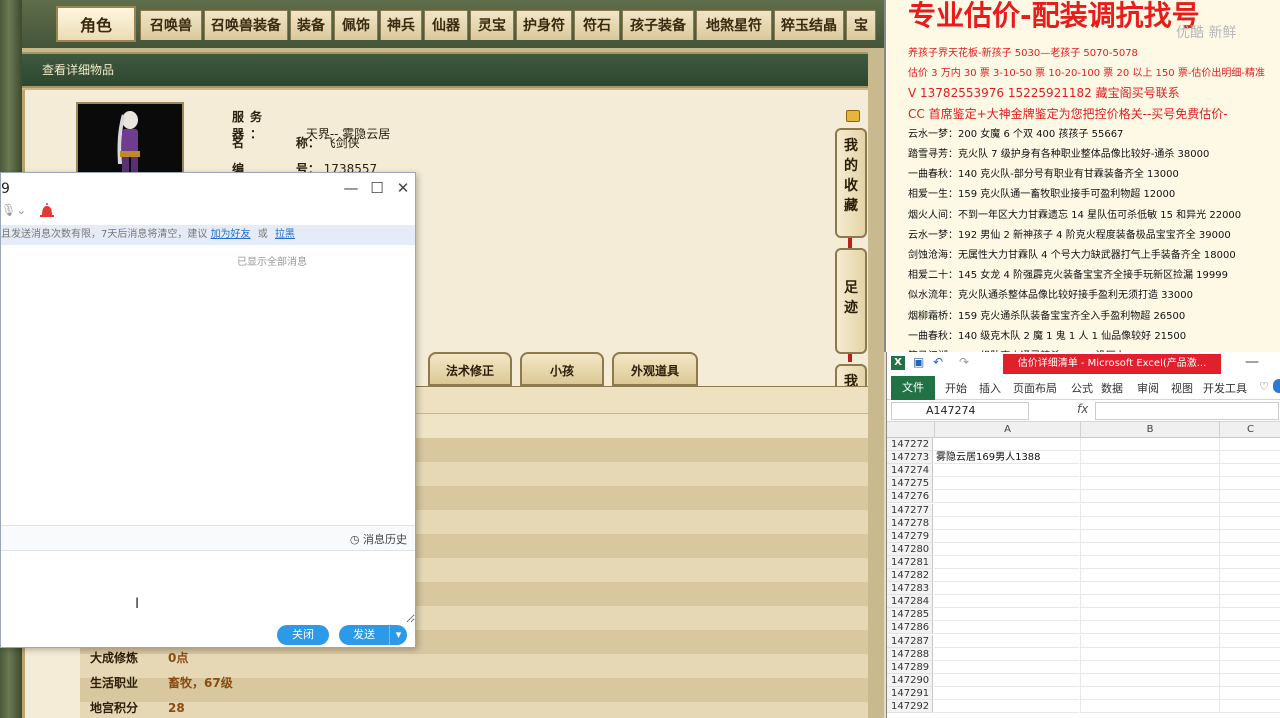 The image size is (1280, 718). Describe the element at coordinates (910, 549) in the screenshot. I see `row-number: 147280` at that location.